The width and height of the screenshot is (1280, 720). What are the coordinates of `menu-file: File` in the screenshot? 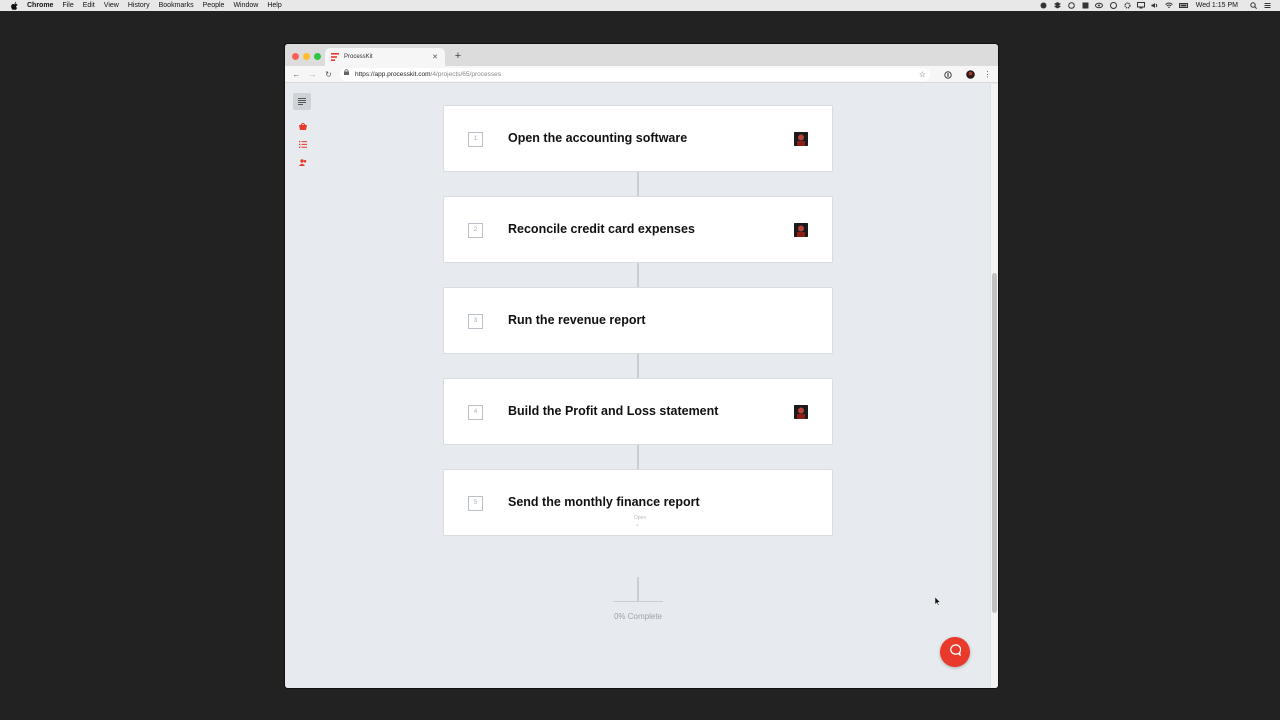 It's located at (67, 5).